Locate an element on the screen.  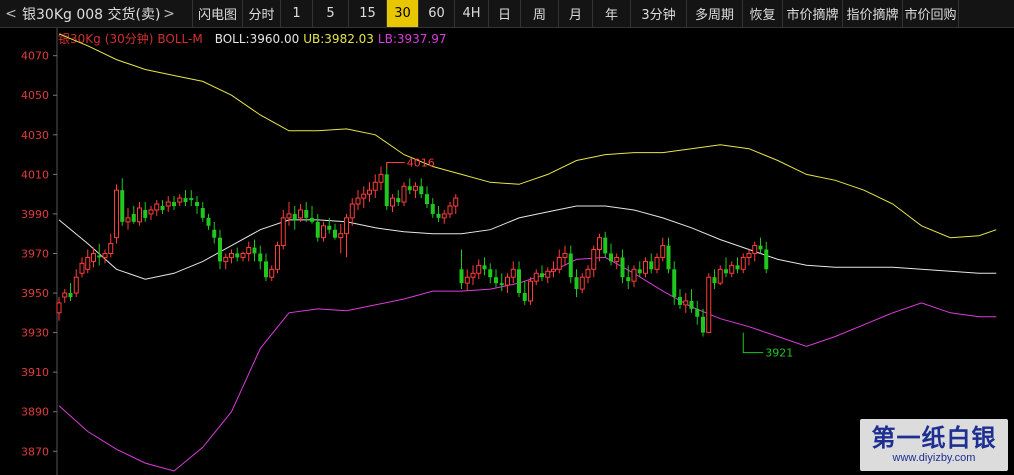
timeframe-button-7: 4H is located at coordinates (472, 13).